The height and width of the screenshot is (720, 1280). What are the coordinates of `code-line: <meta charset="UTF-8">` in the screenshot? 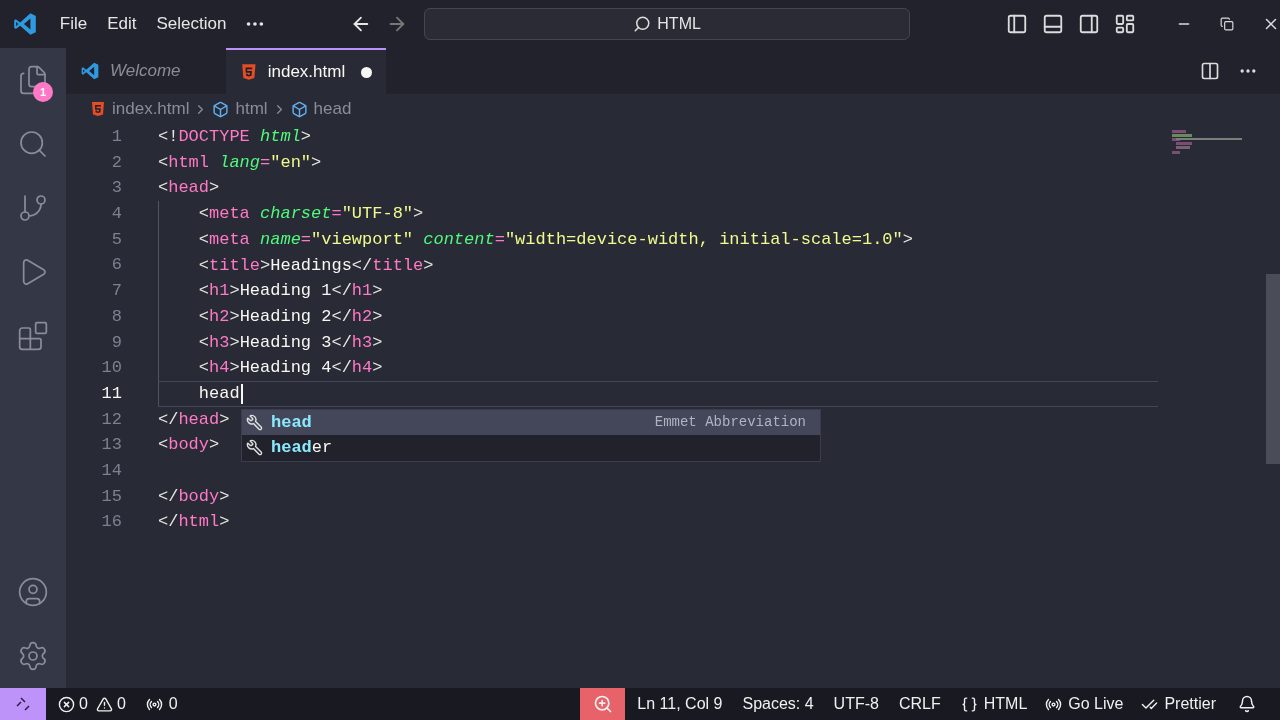 It's located at (310, 214).